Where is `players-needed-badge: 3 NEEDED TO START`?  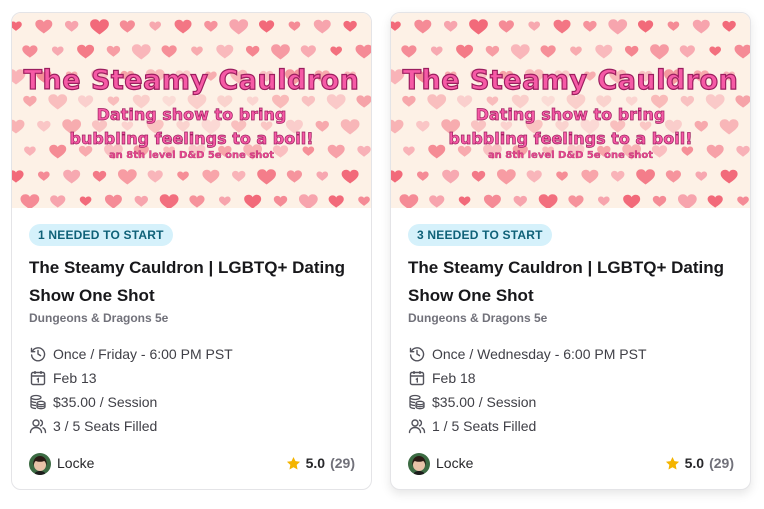
players-needed-badge: 3 NEEDED TO START is located at coordinates (480, 235).